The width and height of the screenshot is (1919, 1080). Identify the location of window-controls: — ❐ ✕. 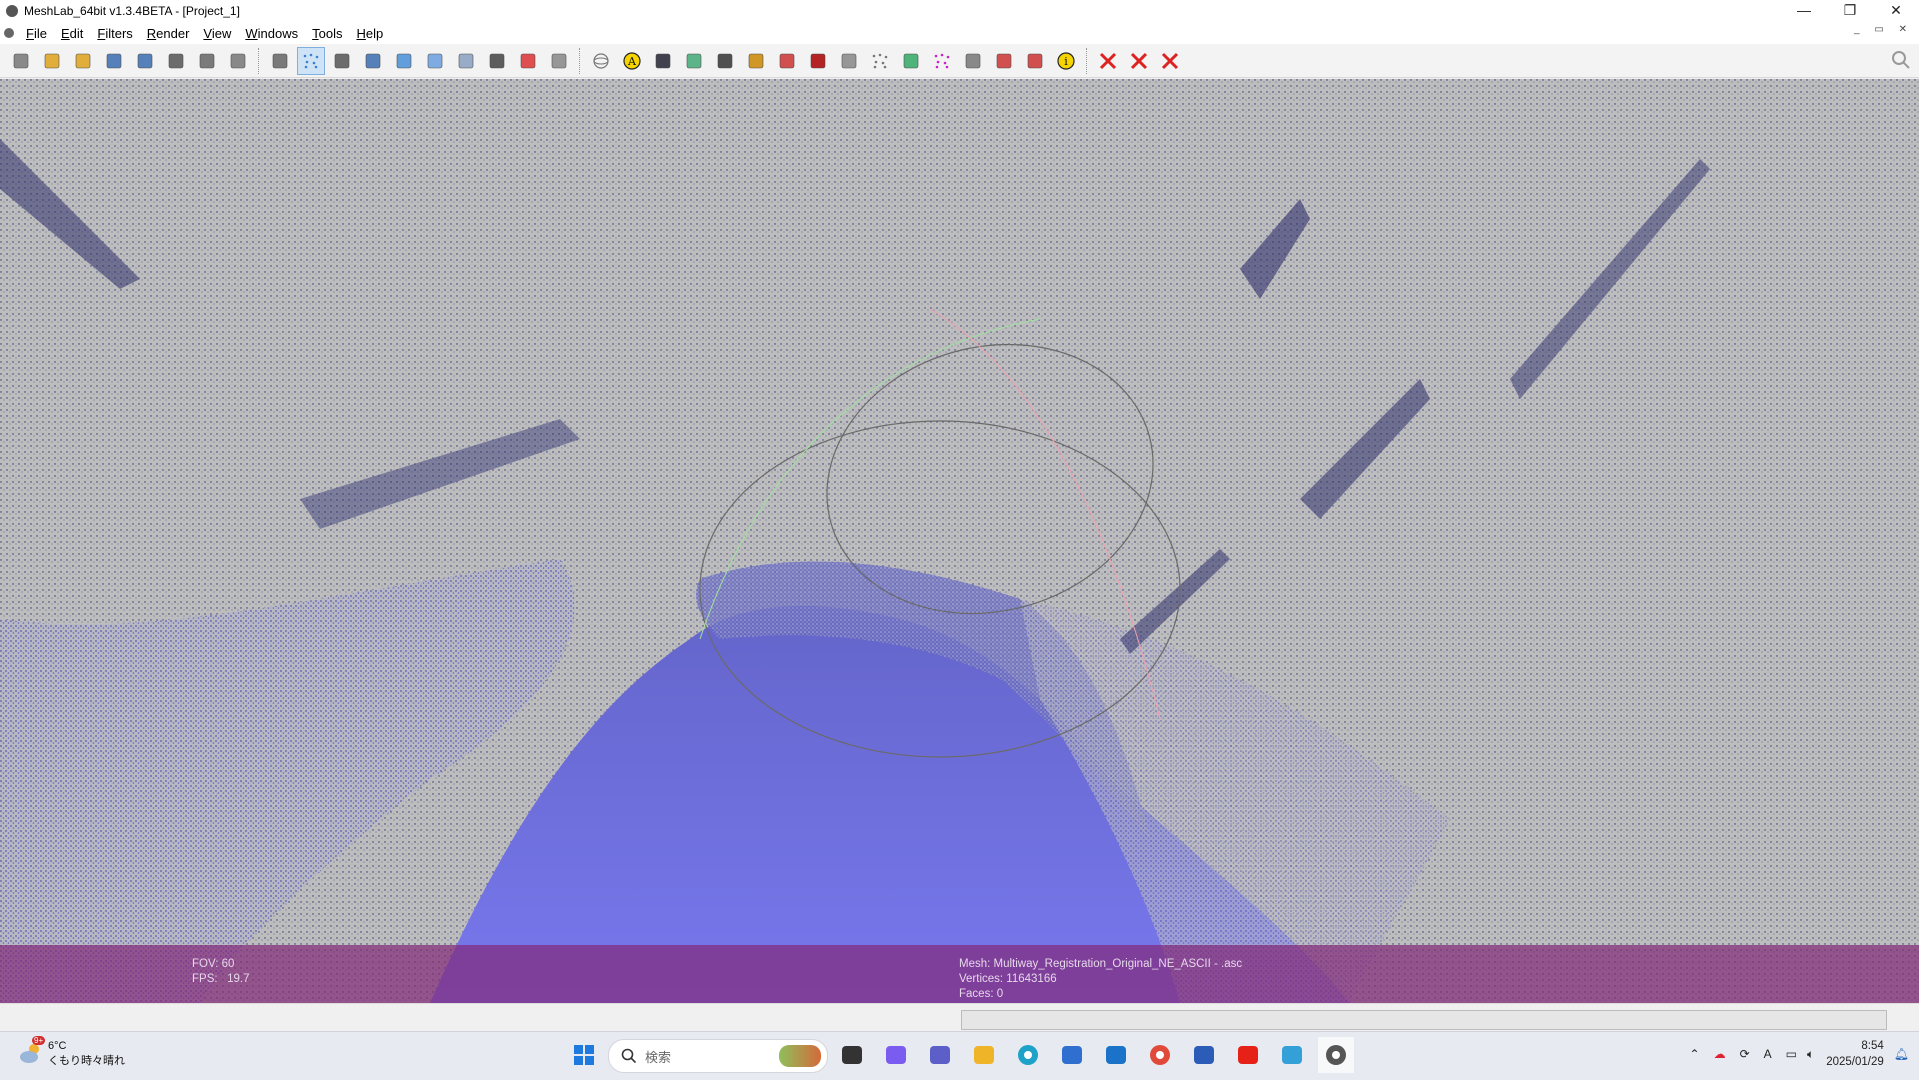
(1850, 11).